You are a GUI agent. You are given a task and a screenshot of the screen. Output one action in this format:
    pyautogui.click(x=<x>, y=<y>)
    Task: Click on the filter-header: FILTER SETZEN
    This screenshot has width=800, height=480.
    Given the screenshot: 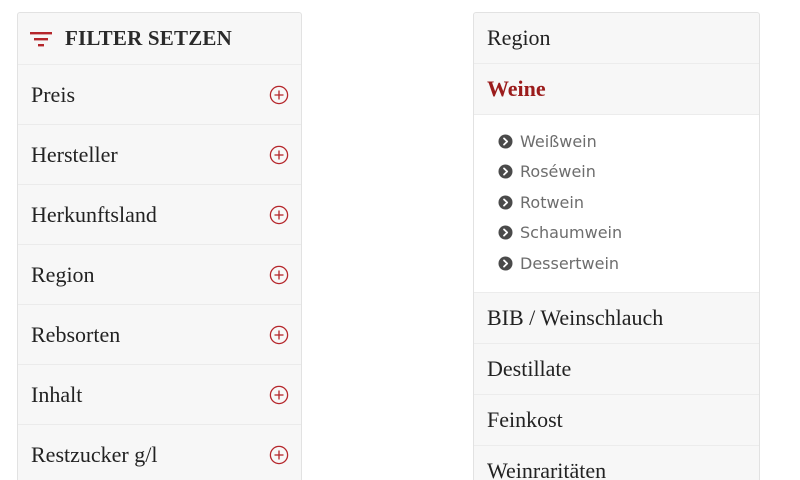 What is the action you would take?
    pyautogui.click(x=159, y=39)
    